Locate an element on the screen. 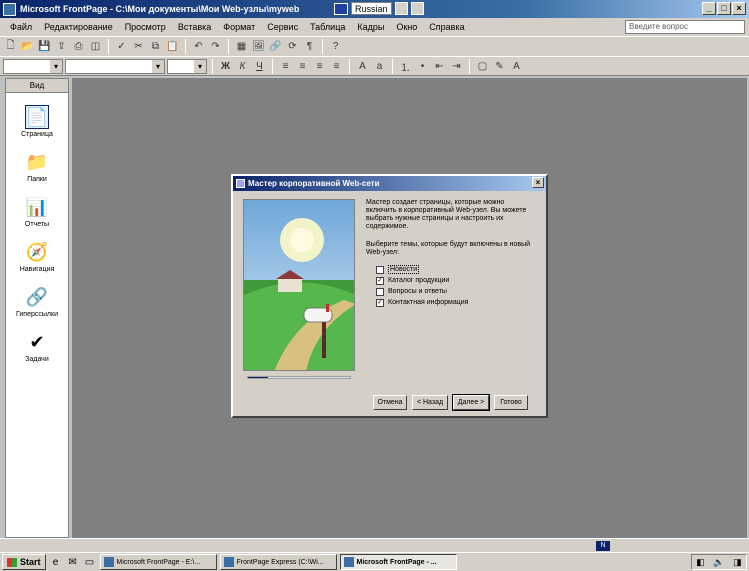 This screenshot has height=571, width=749. folders-icon: 📁 is located at coordinates (37, 161).